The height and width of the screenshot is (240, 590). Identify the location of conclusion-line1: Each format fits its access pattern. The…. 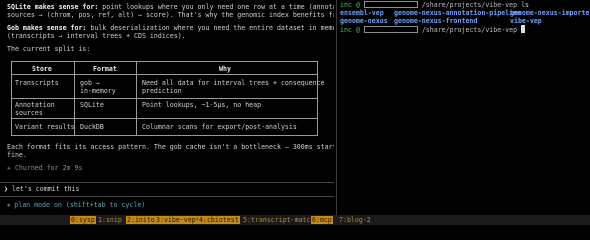
(170, 147).